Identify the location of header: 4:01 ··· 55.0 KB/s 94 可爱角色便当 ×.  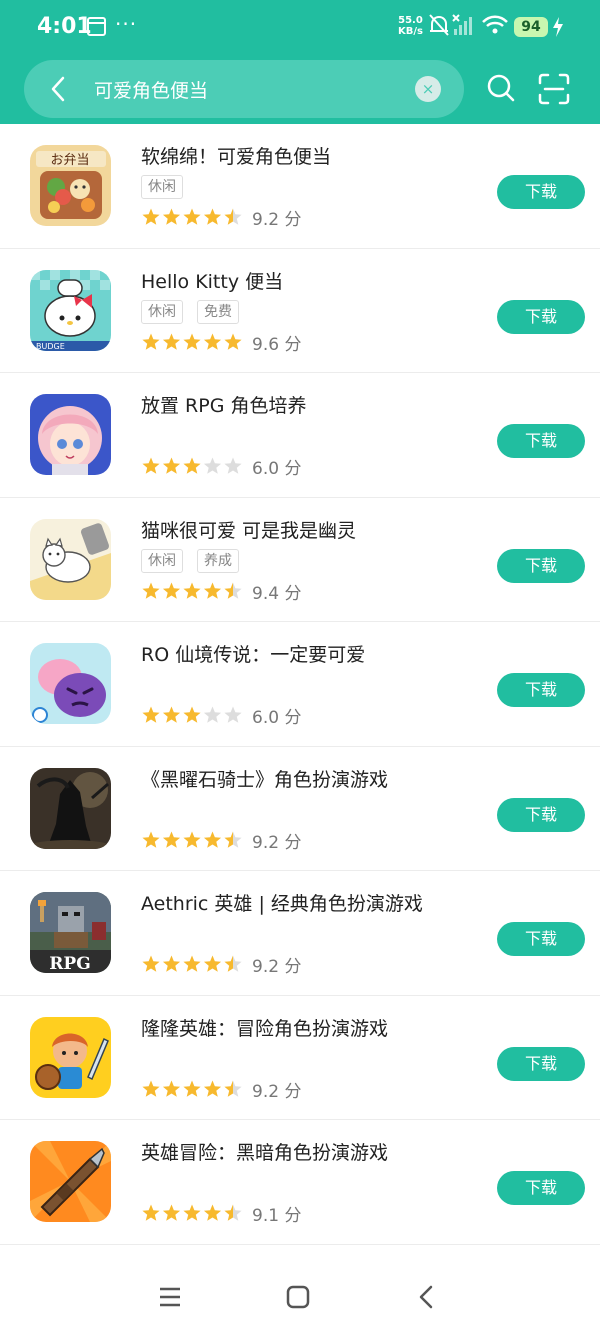
(300, 62).